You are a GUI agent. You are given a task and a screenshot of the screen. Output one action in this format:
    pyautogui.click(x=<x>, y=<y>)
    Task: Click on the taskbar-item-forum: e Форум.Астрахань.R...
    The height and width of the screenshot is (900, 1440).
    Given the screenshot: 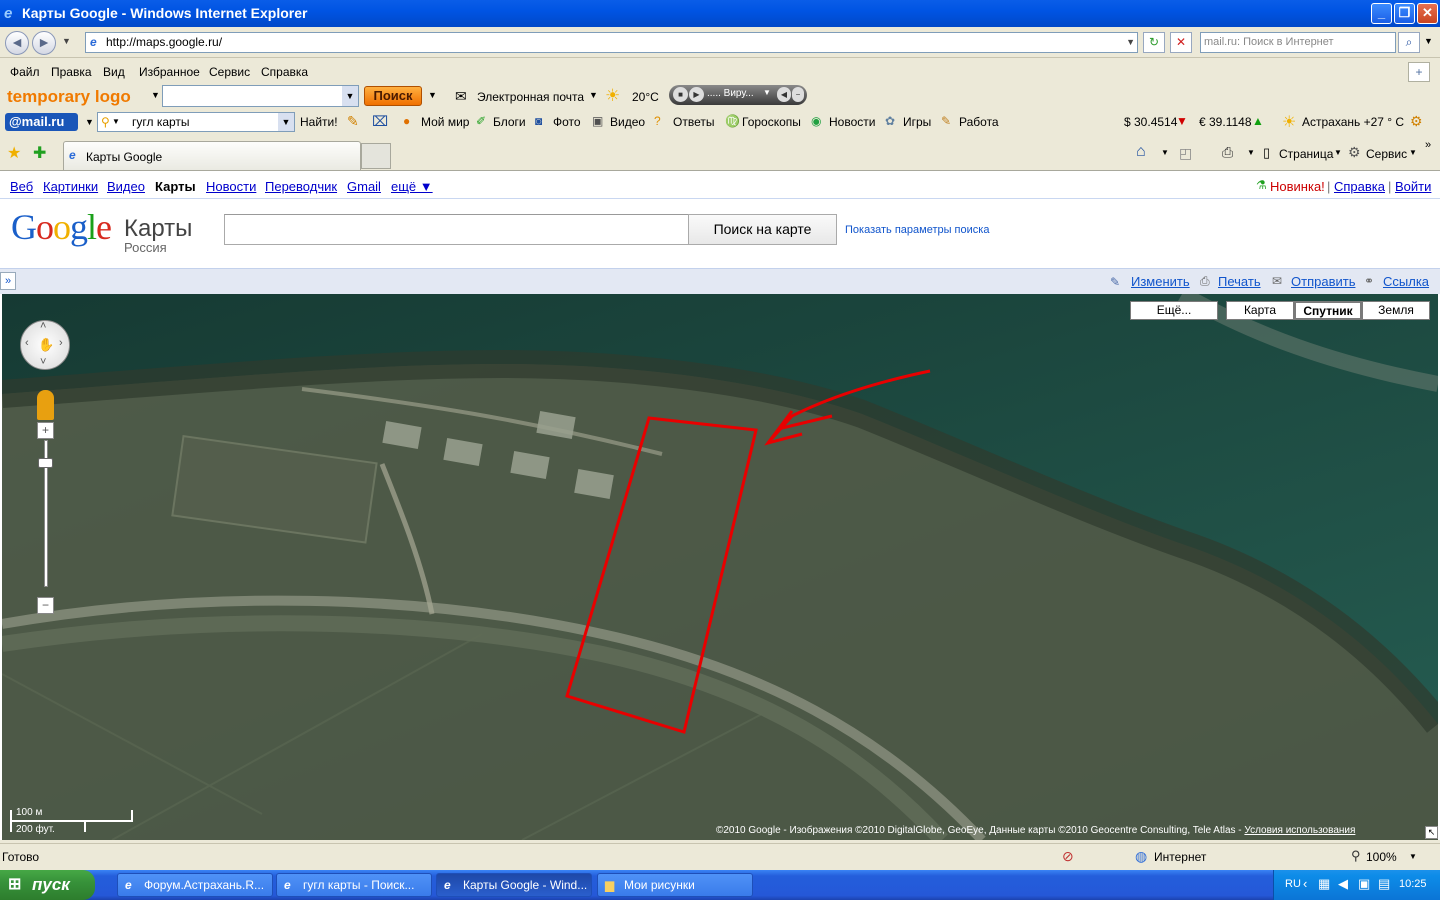 What is the action you would take?
    pyautogui.click(x=195, y=885)
    